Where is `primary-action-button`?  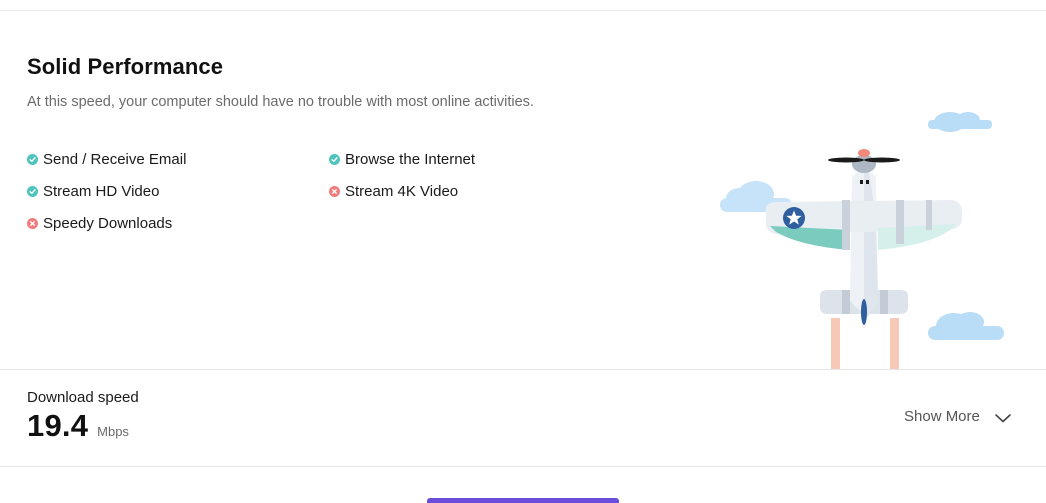
primary-action-button is located at coordinates (523, 500).